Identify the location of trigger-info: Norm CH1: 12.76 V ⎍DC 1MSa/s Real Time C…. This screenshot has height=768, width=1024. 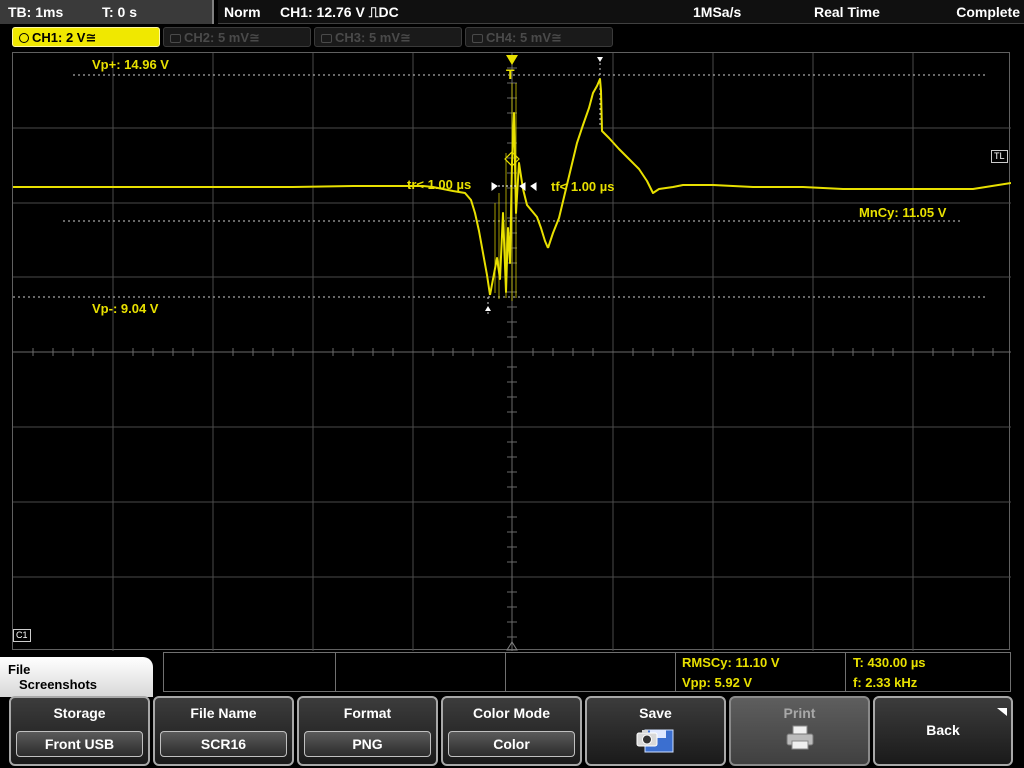
(621, 12).